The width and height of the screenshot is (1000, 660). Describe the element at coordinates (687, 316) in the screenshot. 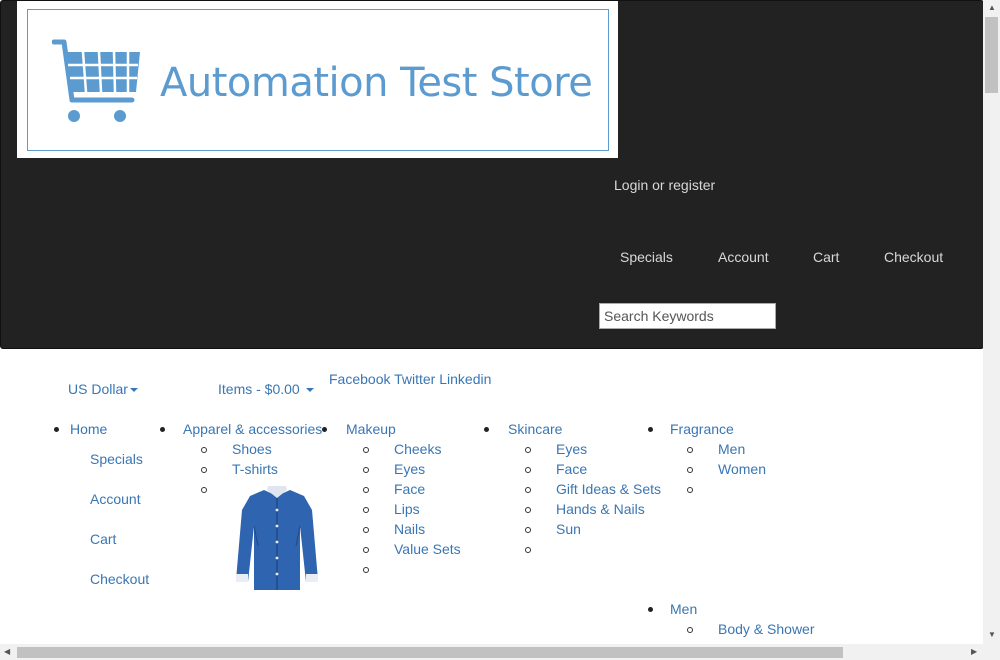

I see `search-input` at that location.